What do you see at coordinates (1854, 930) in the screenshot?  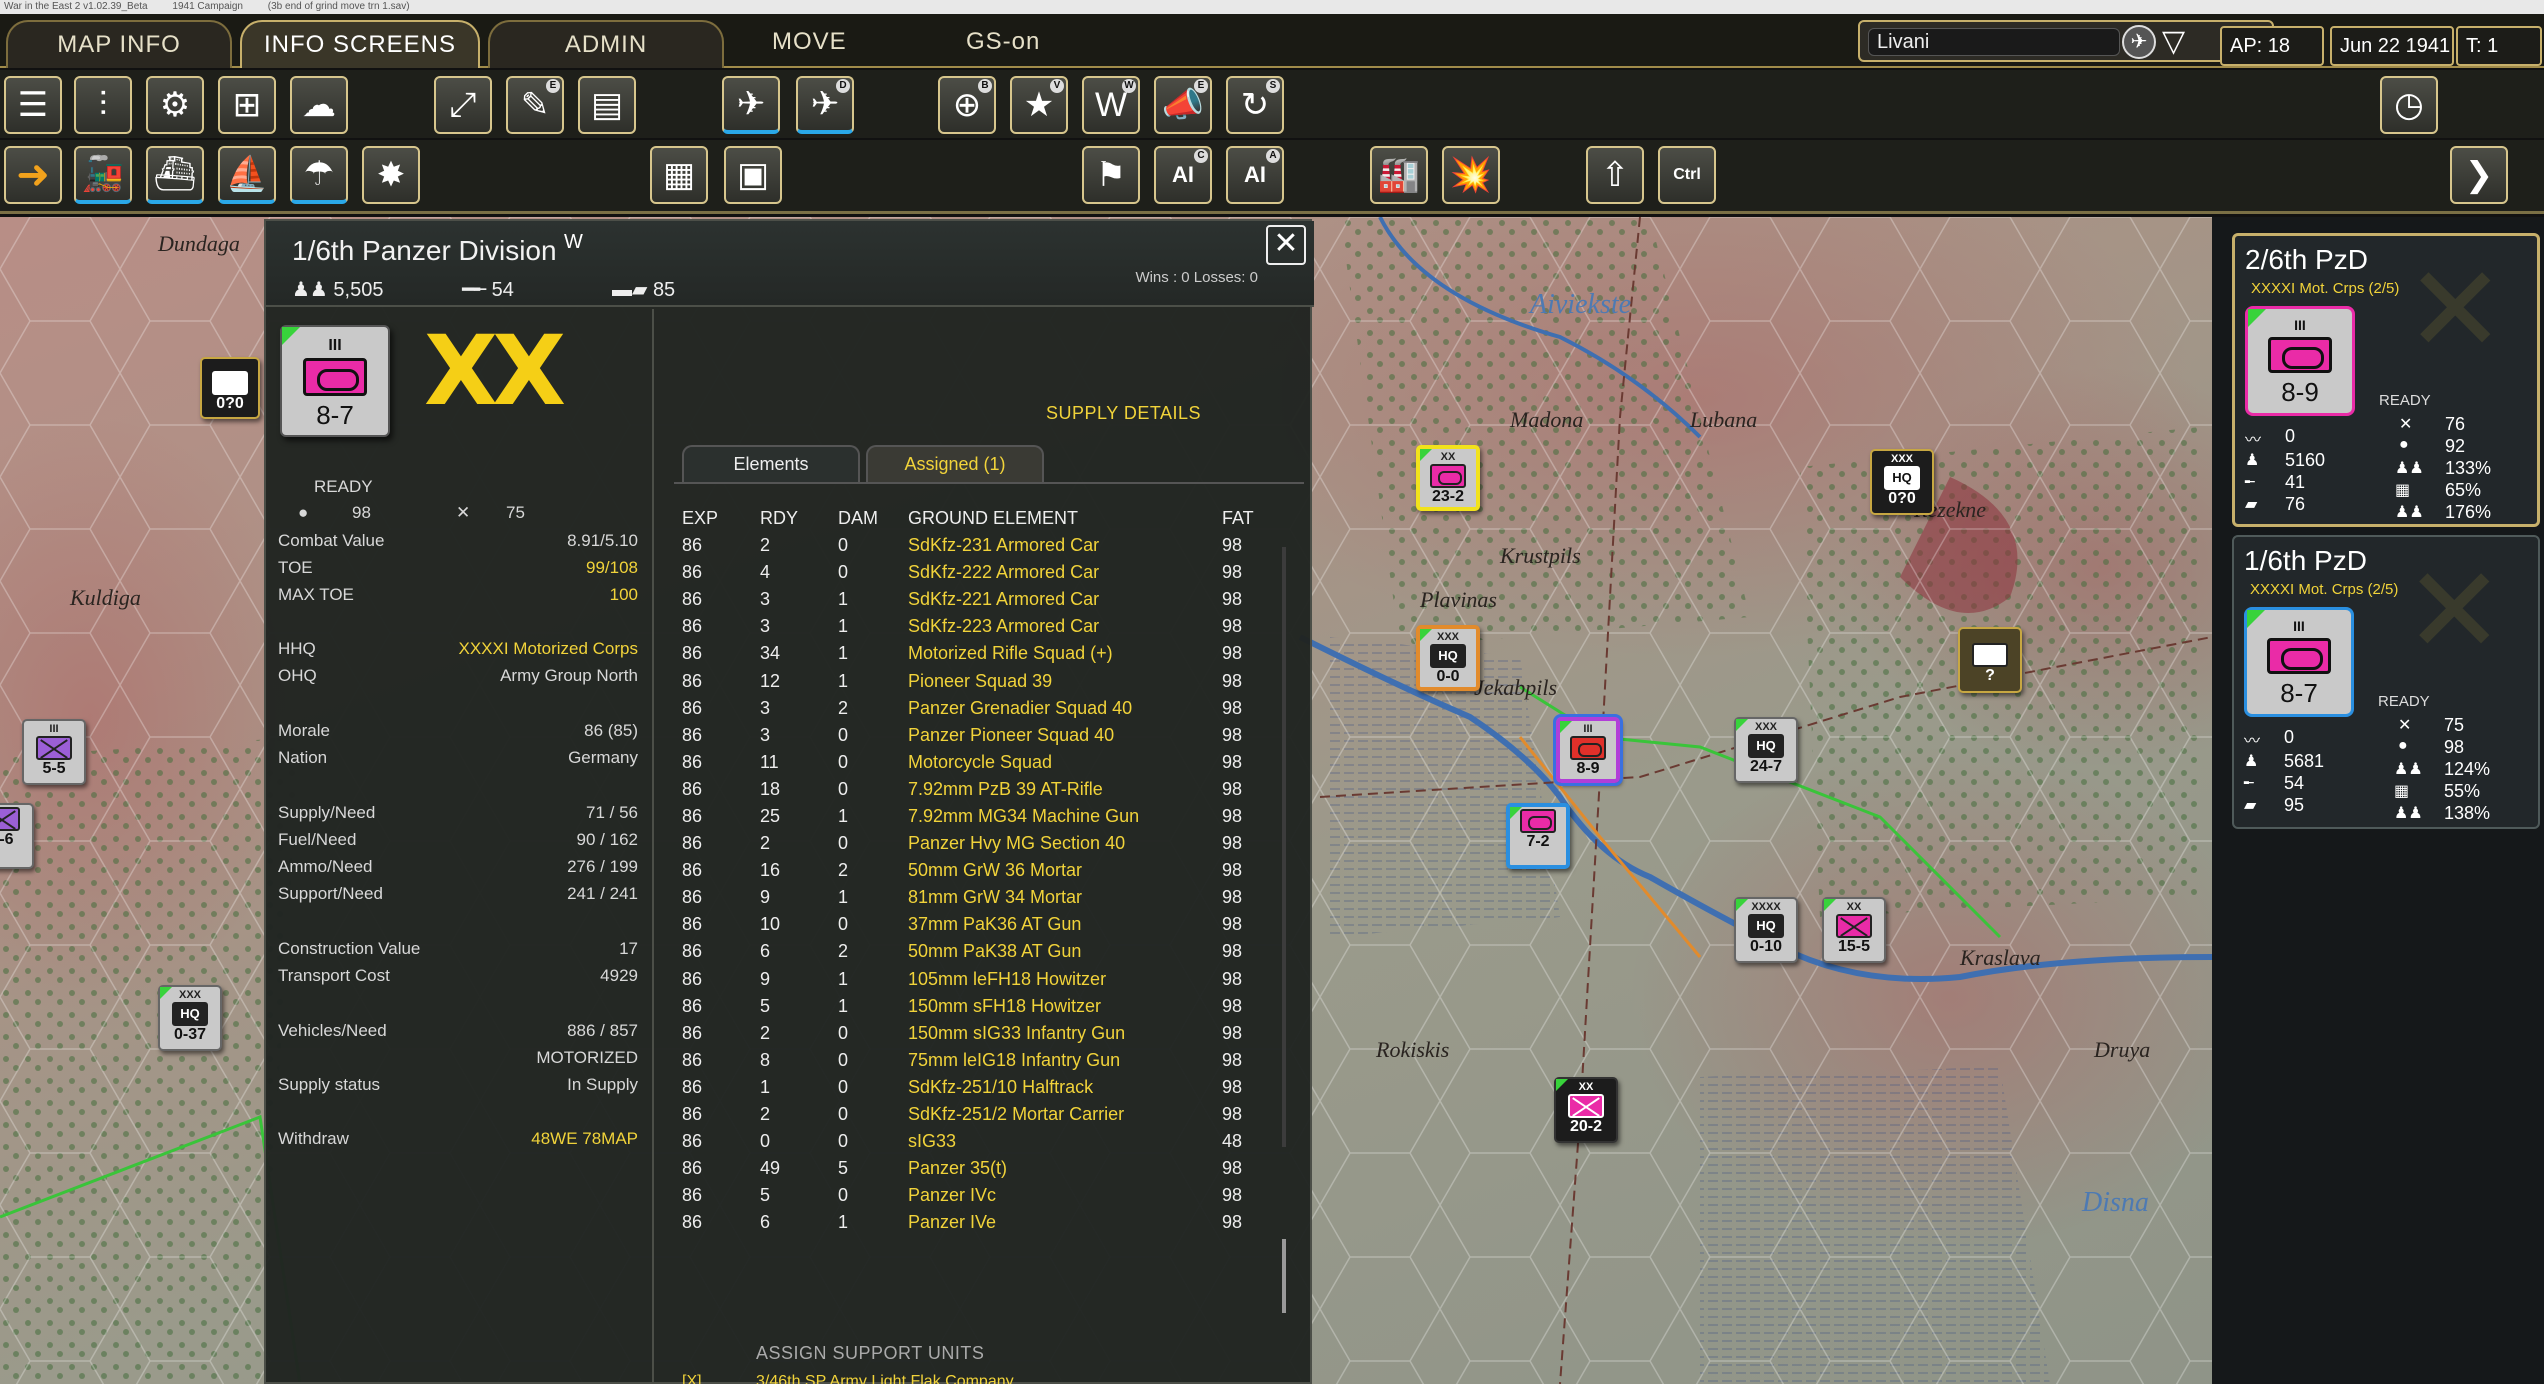 I see `unit-counter: XX 15-5` at bounding box center [1854, 930].